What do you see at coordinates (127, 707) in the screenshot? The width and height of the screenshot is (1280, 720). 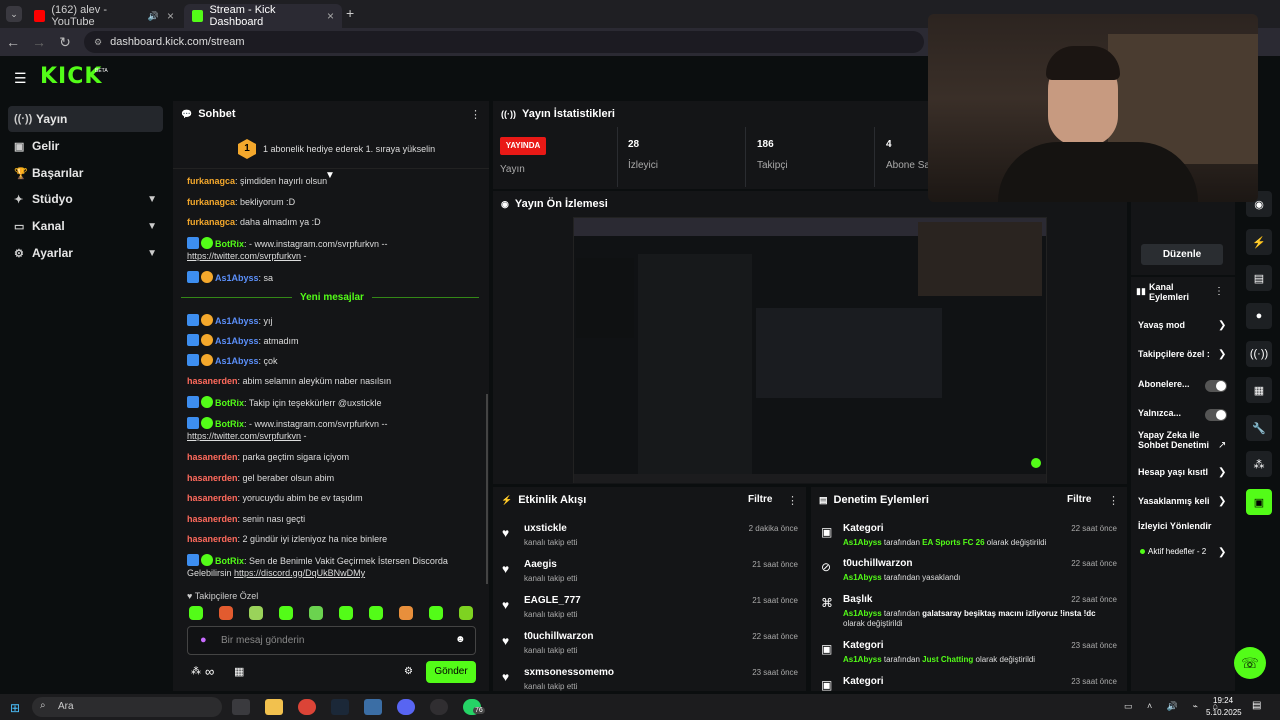 I see `taskbar-search: ⌕ Ara` at bounding box center [127, 707].